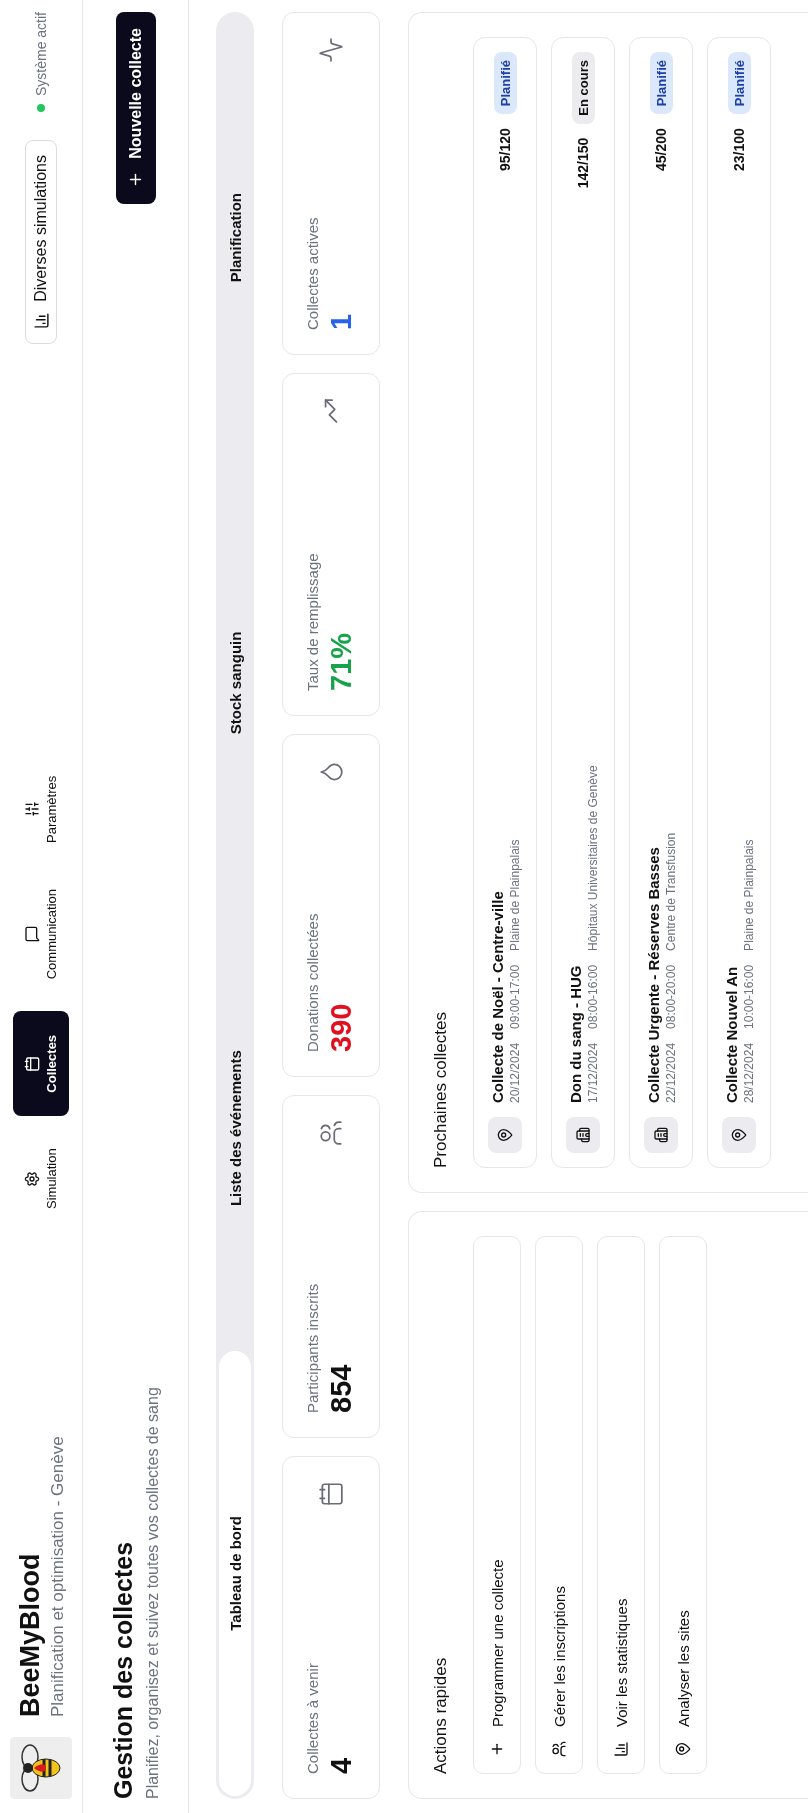 This screenshot has height=1813, width=808. I want to click on panel-title: Actions rapides, so click(441, 1715).